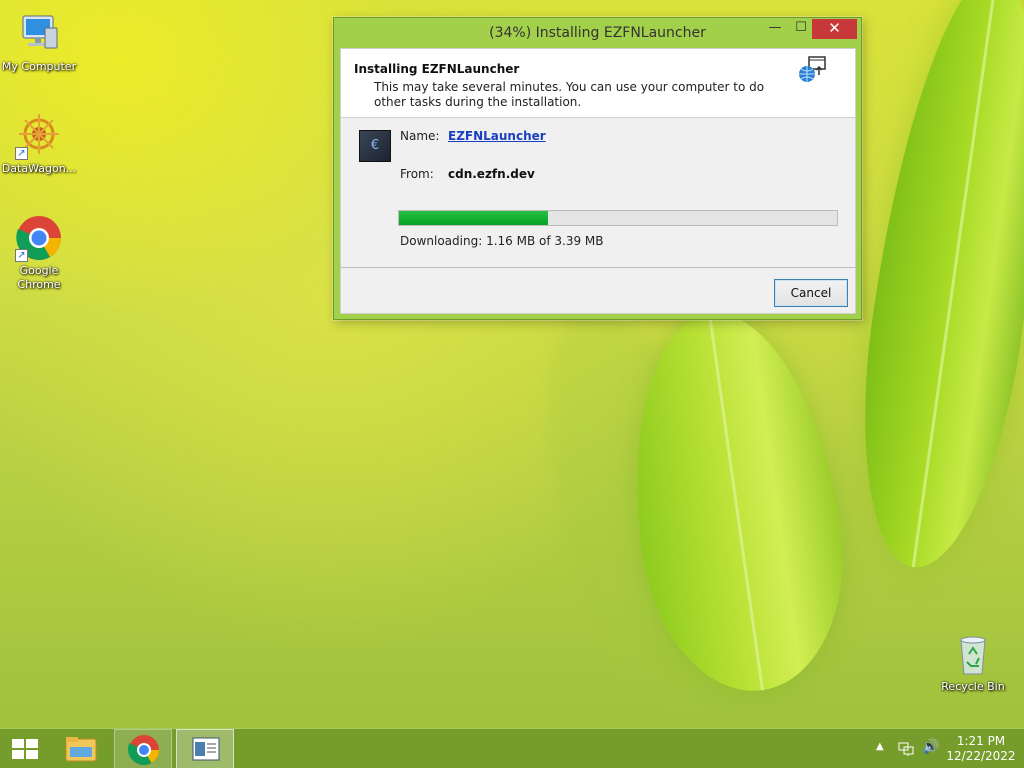 Image resolution: width=1024 pixels, height=768 pixels. Describe the element at coordinates (491, 174) in the screenshot. I see `from-value: cdn.ezfn.dev` at that location.